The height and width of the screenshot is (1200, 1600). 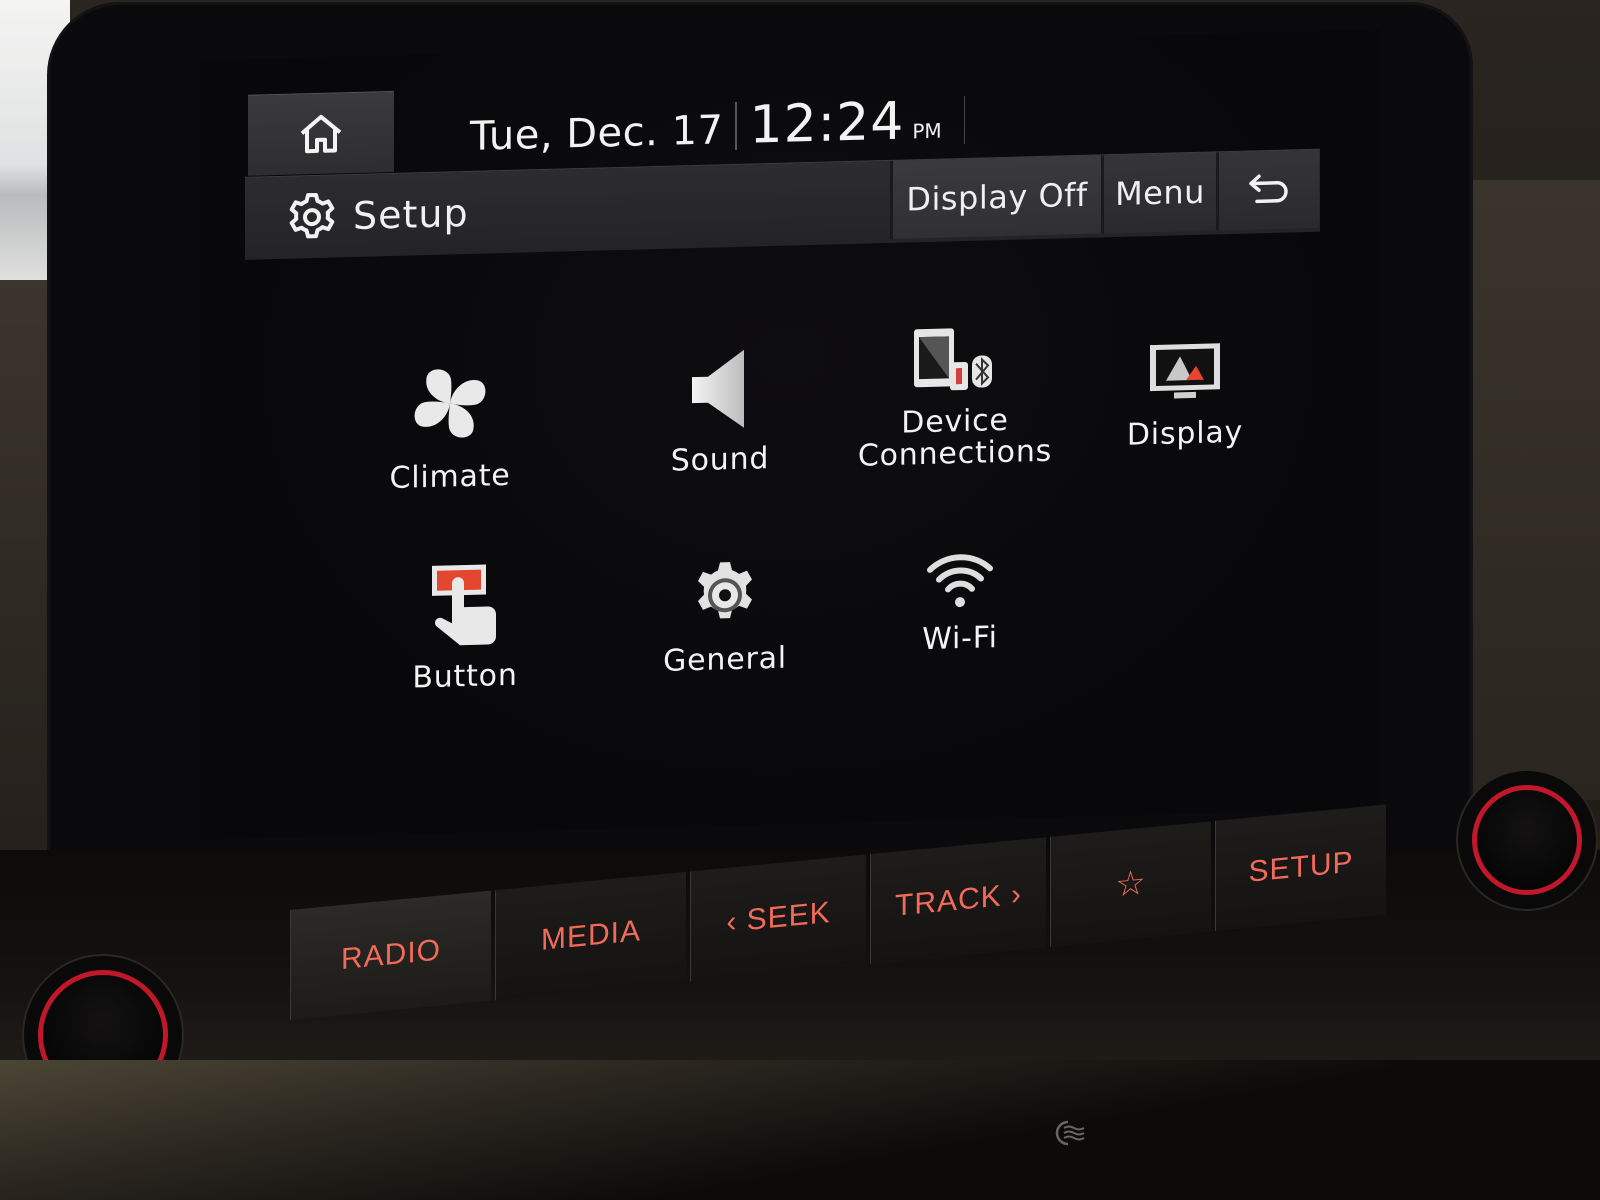 What do you see at coordinates (411, 214) in the screenshot?
I see `page-title-text: Setup` at bounding box center [411, 214].